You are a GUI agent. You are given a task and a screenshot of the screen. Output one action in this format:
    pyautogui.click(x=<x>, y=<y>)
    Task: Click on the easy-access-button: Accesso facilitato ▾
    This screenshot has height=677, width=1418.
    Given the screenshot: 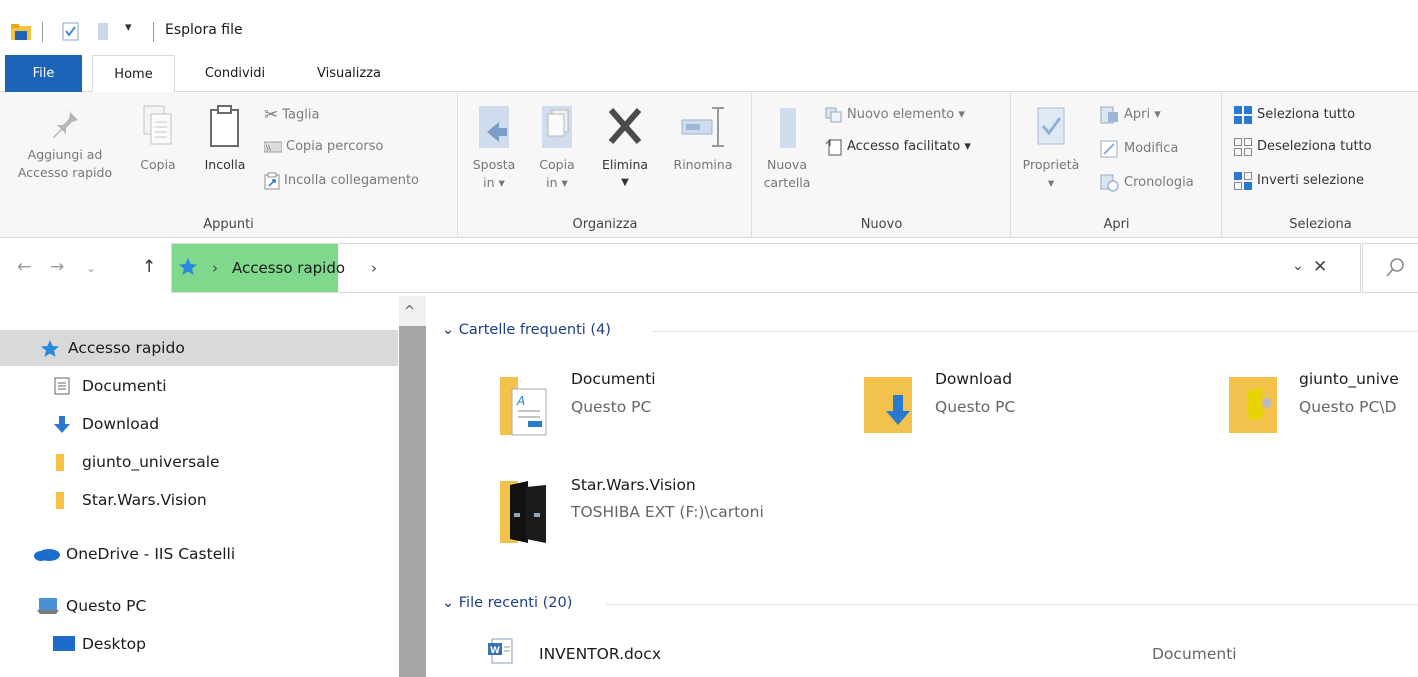 What is the action you would take?
    pyautogui.click(x=898, y=147)
    